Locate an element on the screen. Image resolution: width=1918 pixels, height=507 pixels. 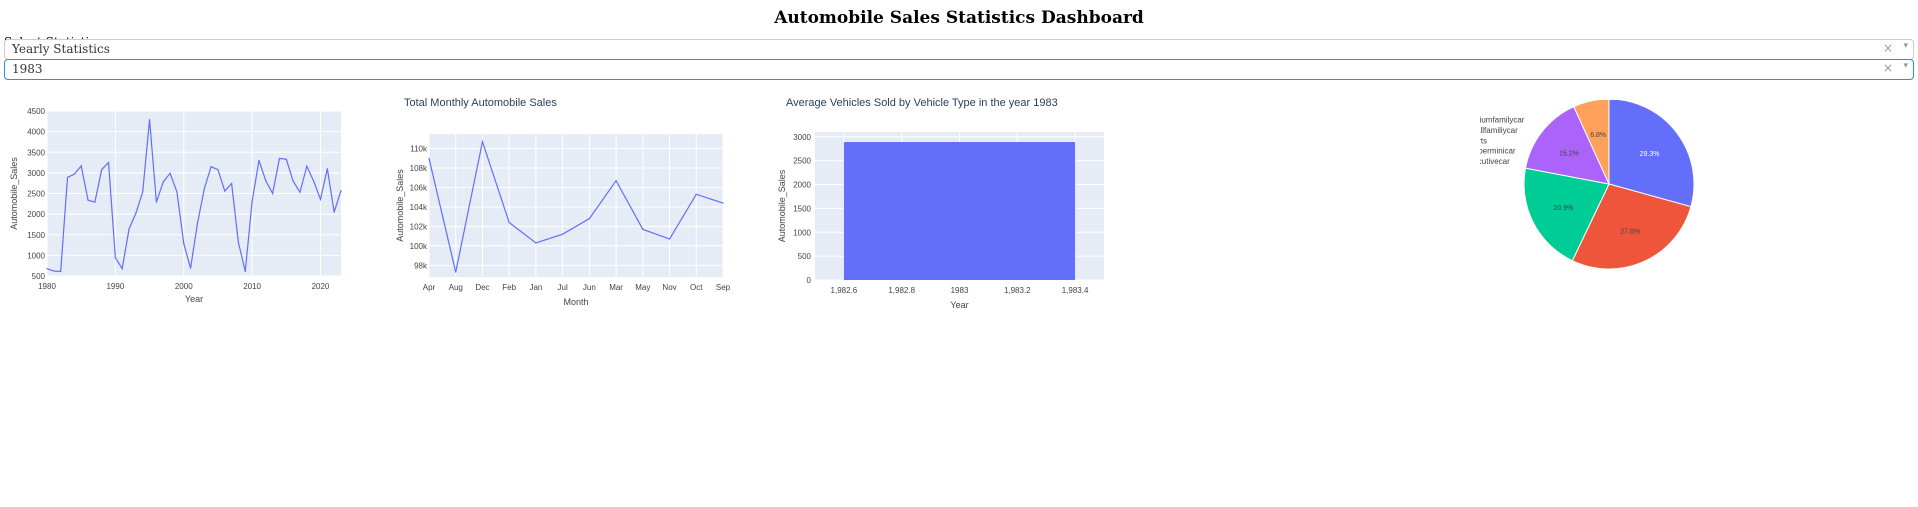
pie-slice-label: 15.2% is located at coordinates (1569, 153).